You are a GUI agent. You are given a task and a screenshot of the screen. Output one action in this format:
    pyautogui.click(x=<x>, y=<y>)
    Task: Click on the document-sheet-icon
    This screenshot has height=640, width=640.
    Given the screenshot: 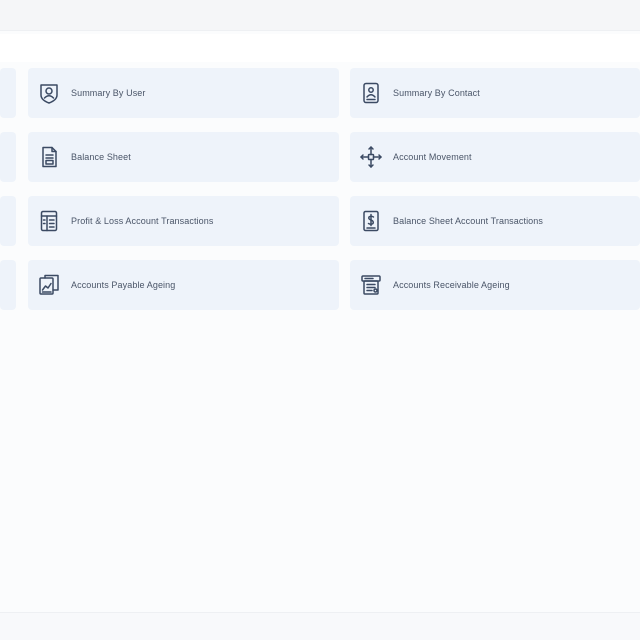 What is the action you would take?
    pyautogui.click(x=49, y=157)
    